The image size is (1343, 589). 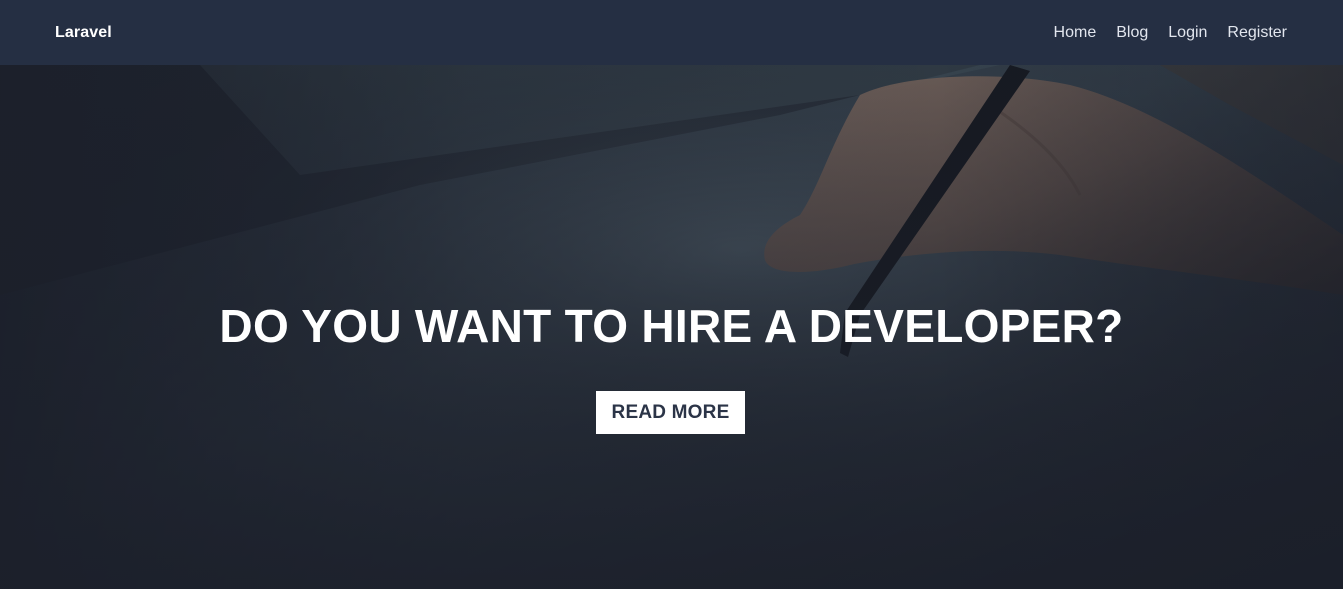 I want to click on nav-link-blog: Blog, so click(x=1132, y=33).